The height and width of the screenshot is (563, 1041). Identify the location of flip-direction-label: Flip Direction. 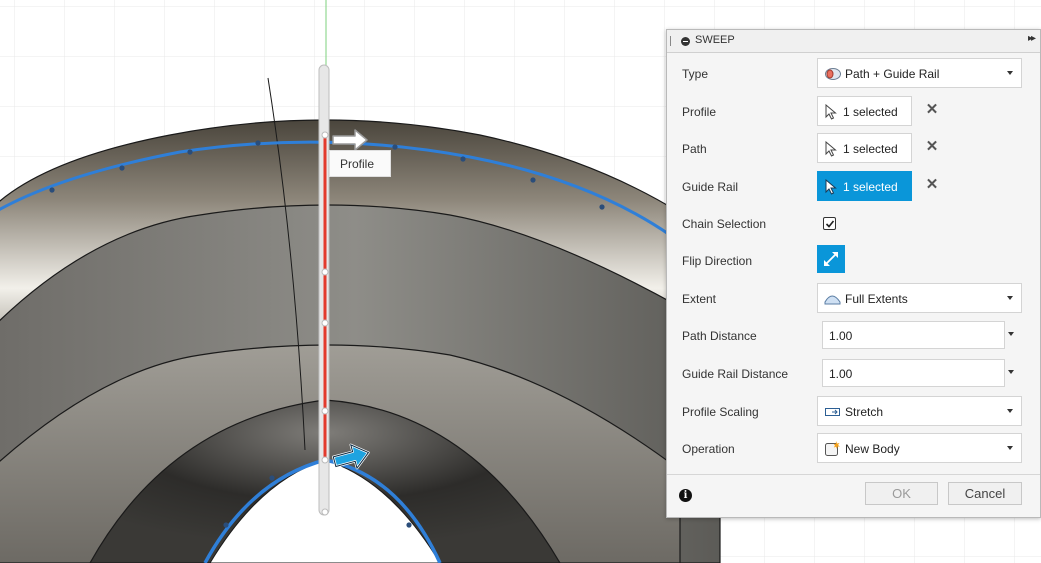
(717, 261).